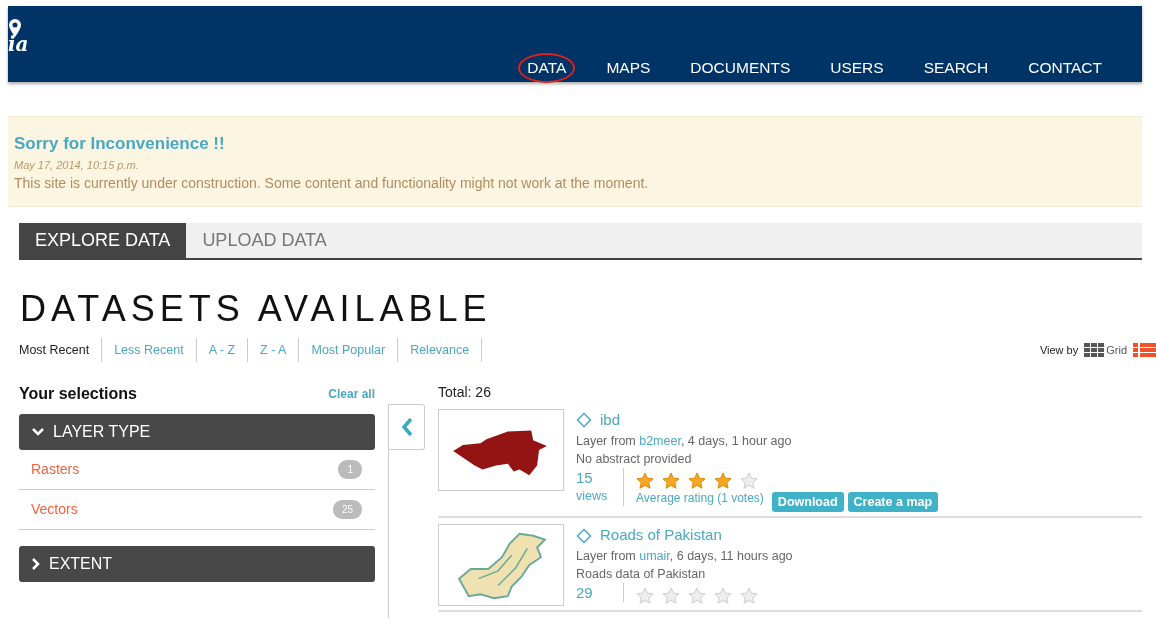  Describe the element at coordinates (61, 350) in the screenshot. I see `sort-link: Most Recent` at that location.